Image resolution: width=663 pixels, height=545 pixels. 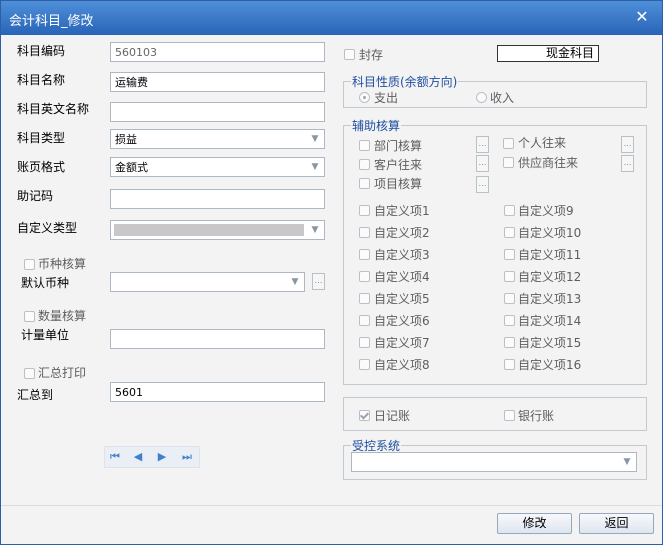 I want to click on subject-name-label: 科目名称, so click(x=41, y=80).